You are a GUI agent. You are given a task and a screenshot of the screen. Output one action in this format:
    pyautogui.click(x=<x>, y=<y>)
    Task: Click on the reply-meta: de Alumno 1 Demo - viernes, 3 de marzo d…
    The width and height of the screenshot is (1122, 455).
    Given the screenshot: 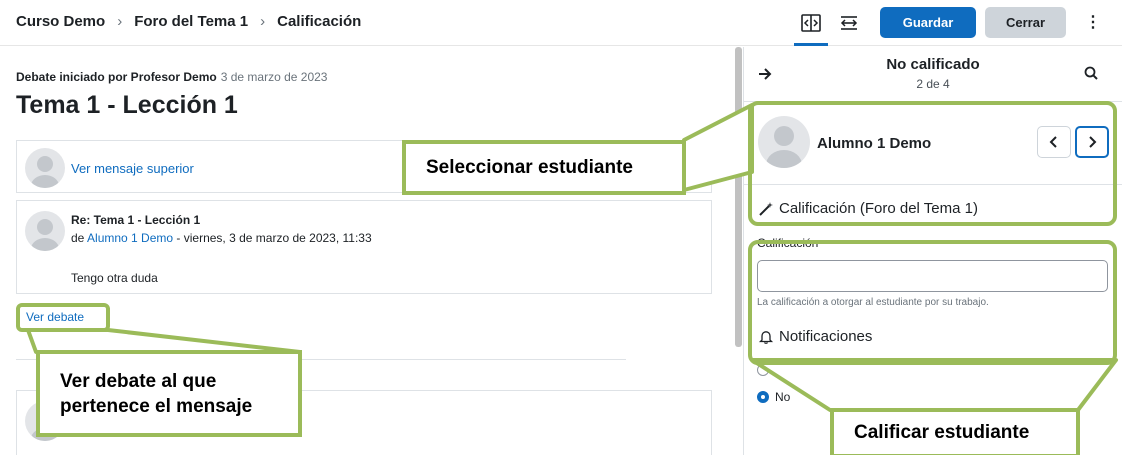 What is the action you would take?
    pyautogui.click(x=221, y=238)
    